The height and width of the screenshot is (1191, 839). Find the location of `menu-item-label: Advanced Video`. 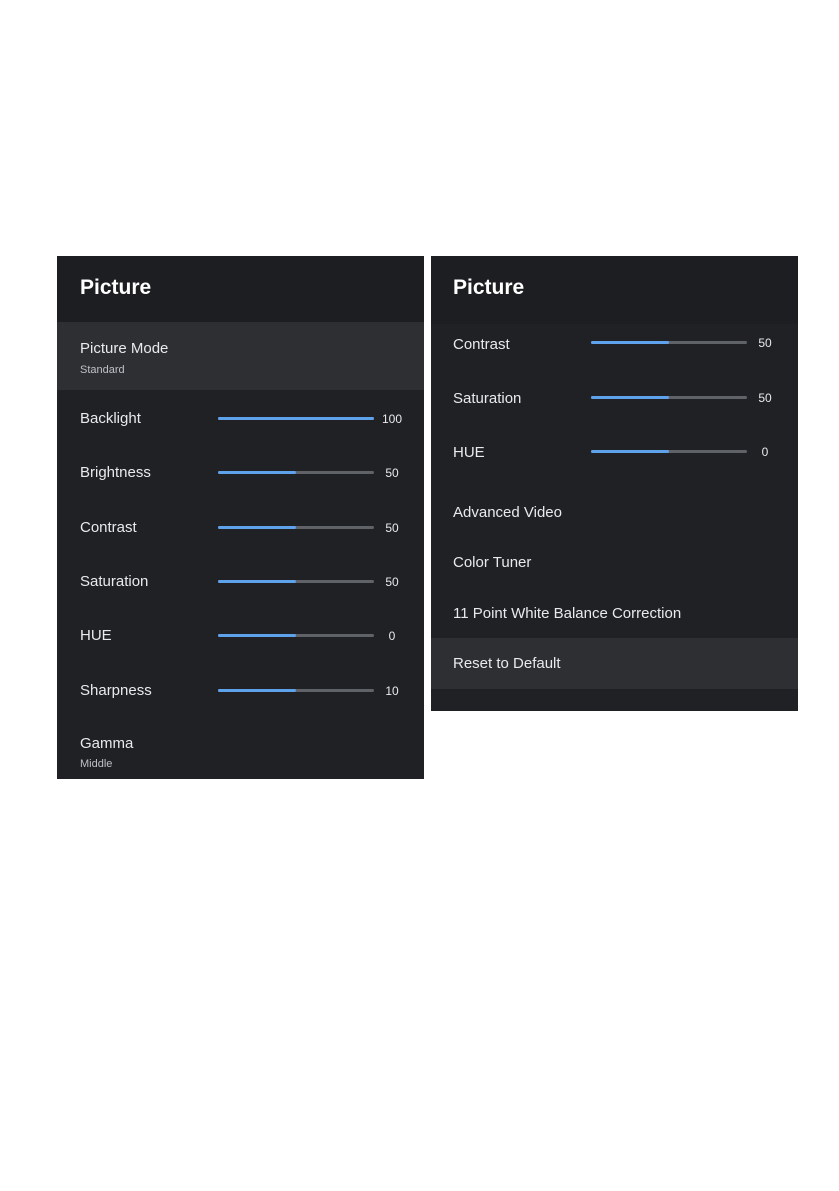

menu-item-label: Advanced Video is located at coordinates (507, 512).